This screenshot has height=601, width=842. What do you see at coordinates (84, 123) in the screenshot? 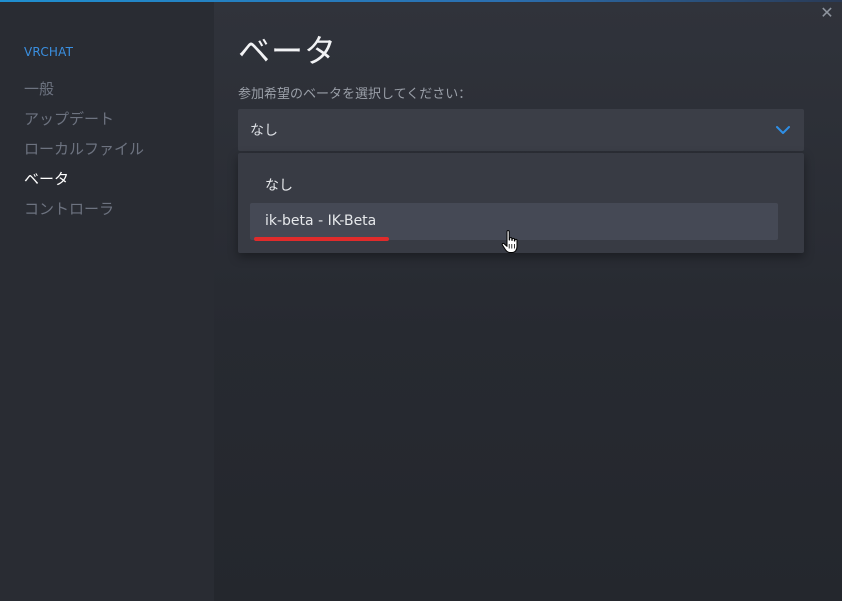
I see `sidebar-item-updates: アップデート` at bounding box center [84, 123].